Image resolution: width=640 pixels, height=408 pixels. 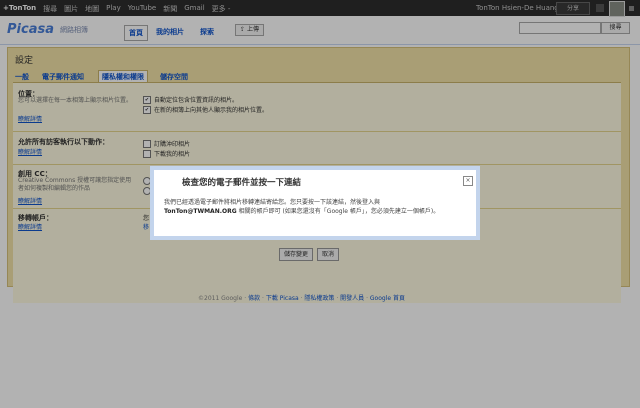 What do you see at coordinates (200, 211) in the screenshot?
I see `dialog-email: TonTon@TWMAN.ORG` at bounding box center [200, 211].